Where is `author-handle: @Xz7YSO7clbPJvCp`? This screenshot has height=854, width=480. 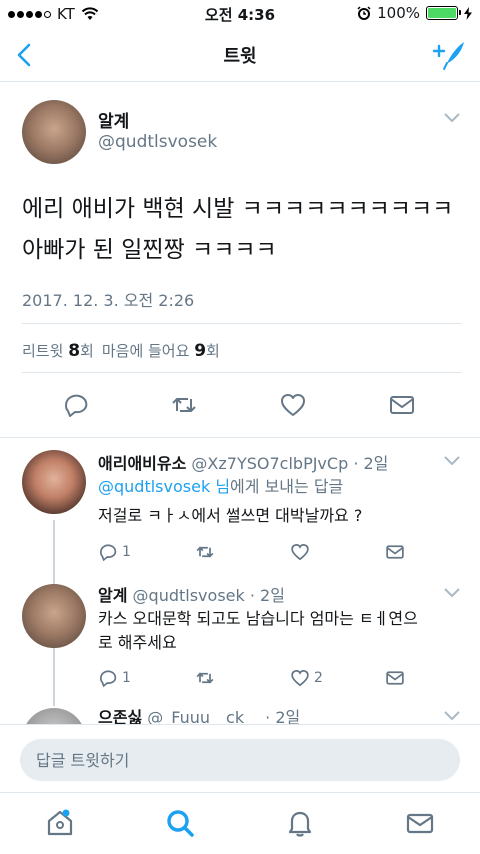 author-handle: @Xz7YSO7clbPJvCp is located at coordinates (269, 463).